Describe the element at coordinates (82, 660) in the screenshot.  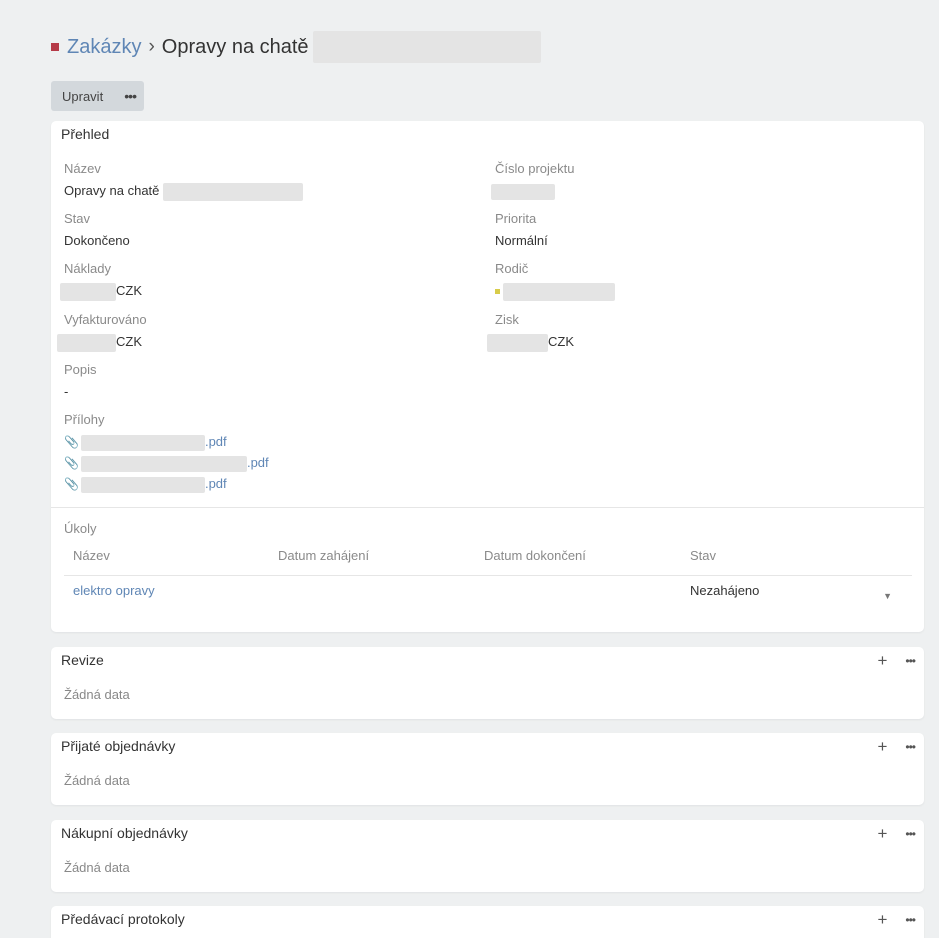
I see `section-title: Revize` at that location.